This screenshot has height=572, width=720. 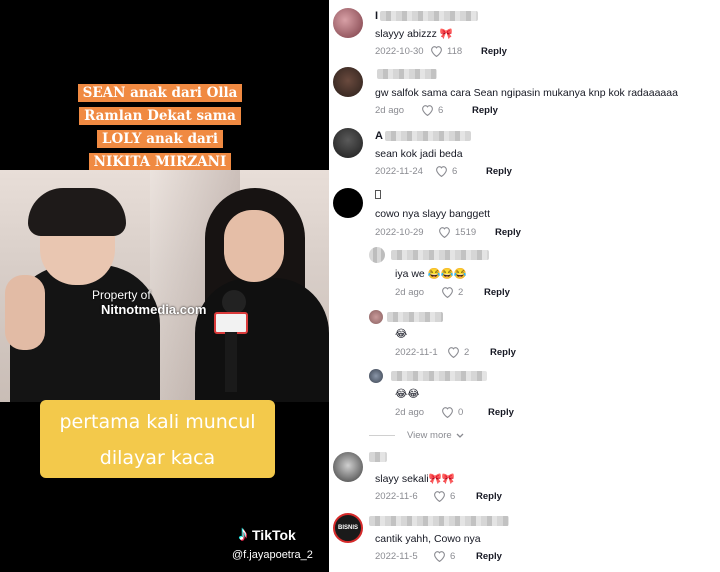 I want to click on caption-line: dilayar kaca, so click(x=157, y=458).